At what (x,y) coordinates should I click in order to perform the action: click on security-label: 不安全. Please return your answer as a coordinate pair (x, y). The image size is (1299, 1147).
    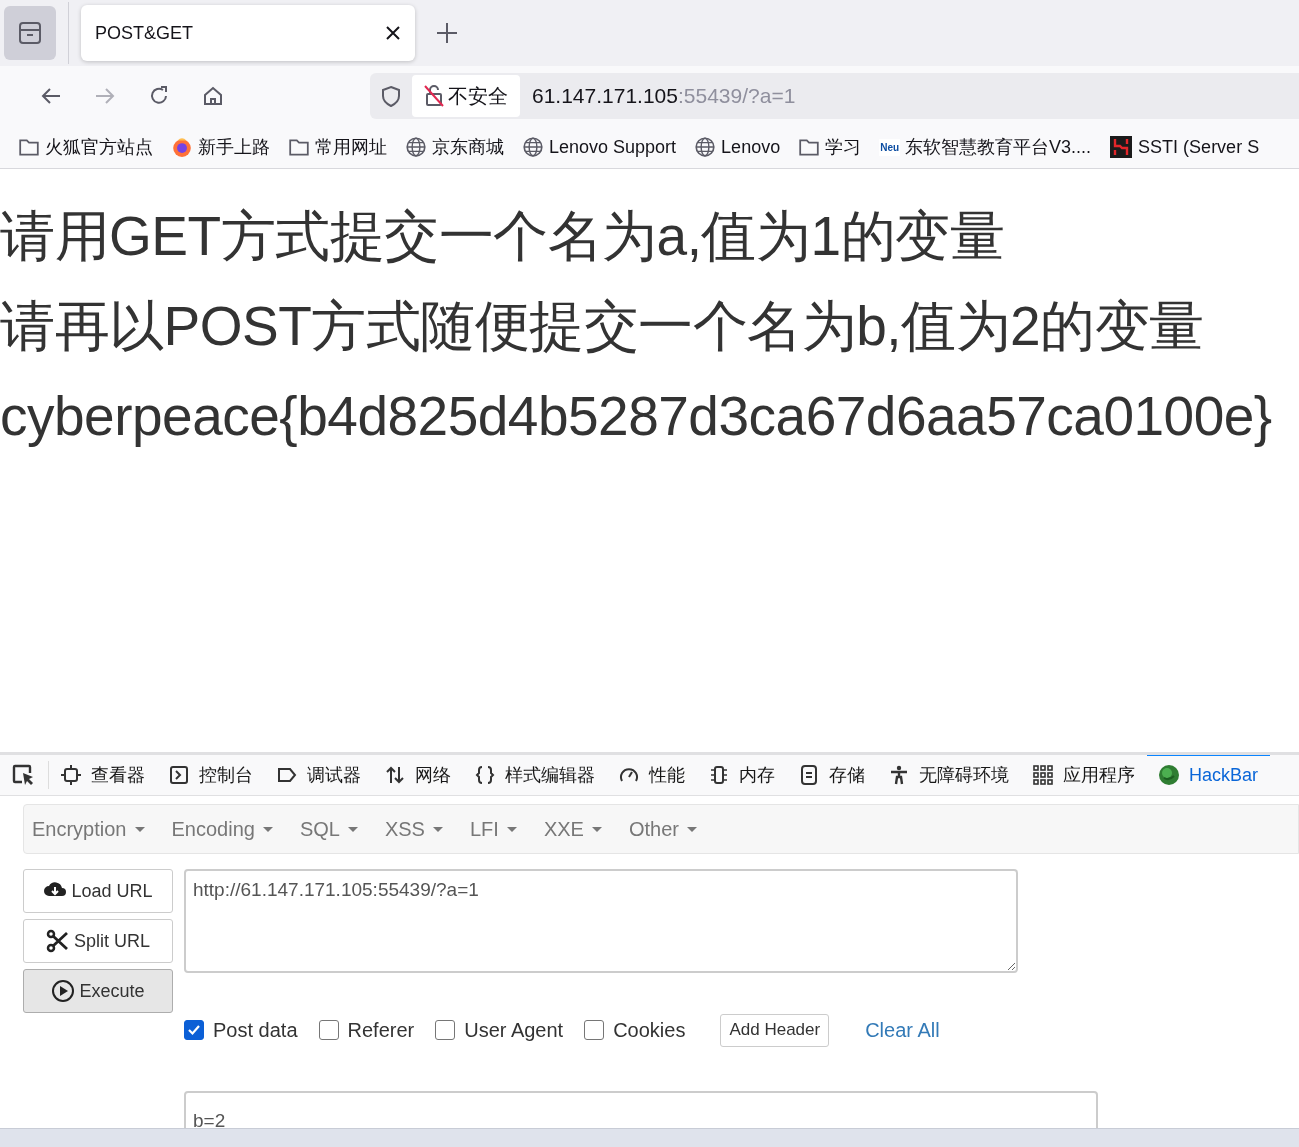
    Looking at the image, I should click on (478, 96).